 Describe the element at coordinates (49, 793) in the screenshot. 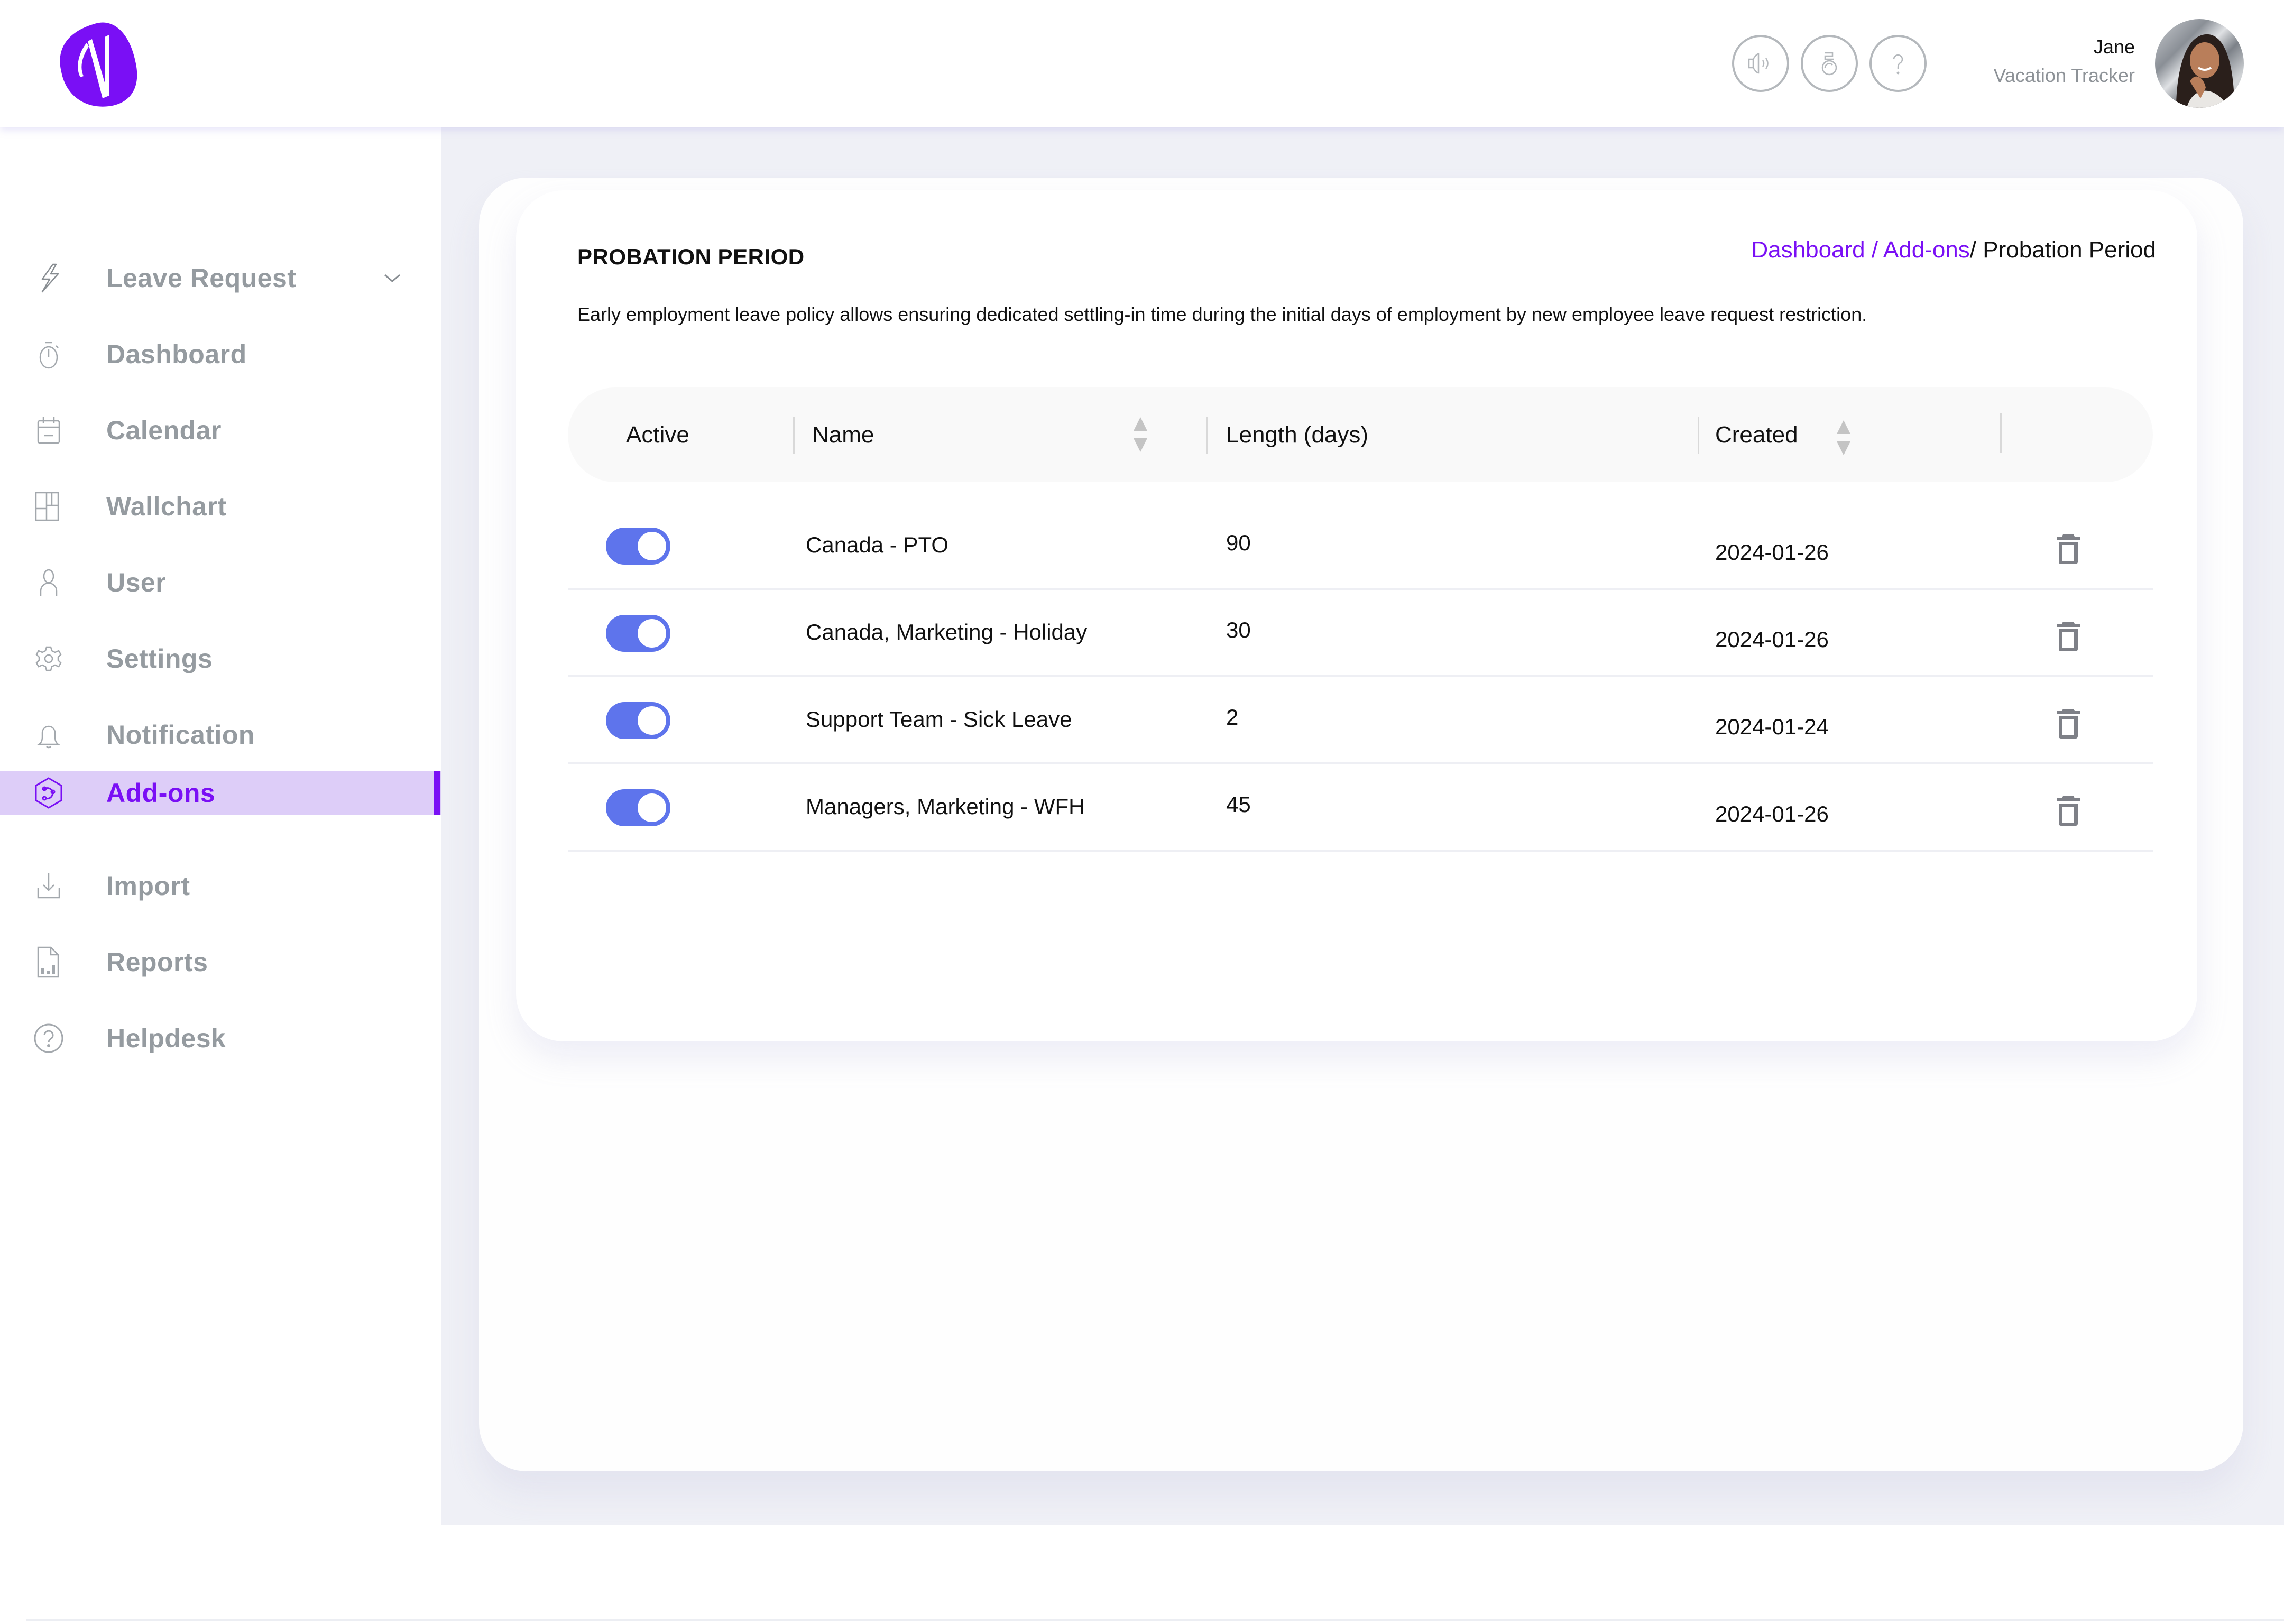

I see `addons-icon` at that location.